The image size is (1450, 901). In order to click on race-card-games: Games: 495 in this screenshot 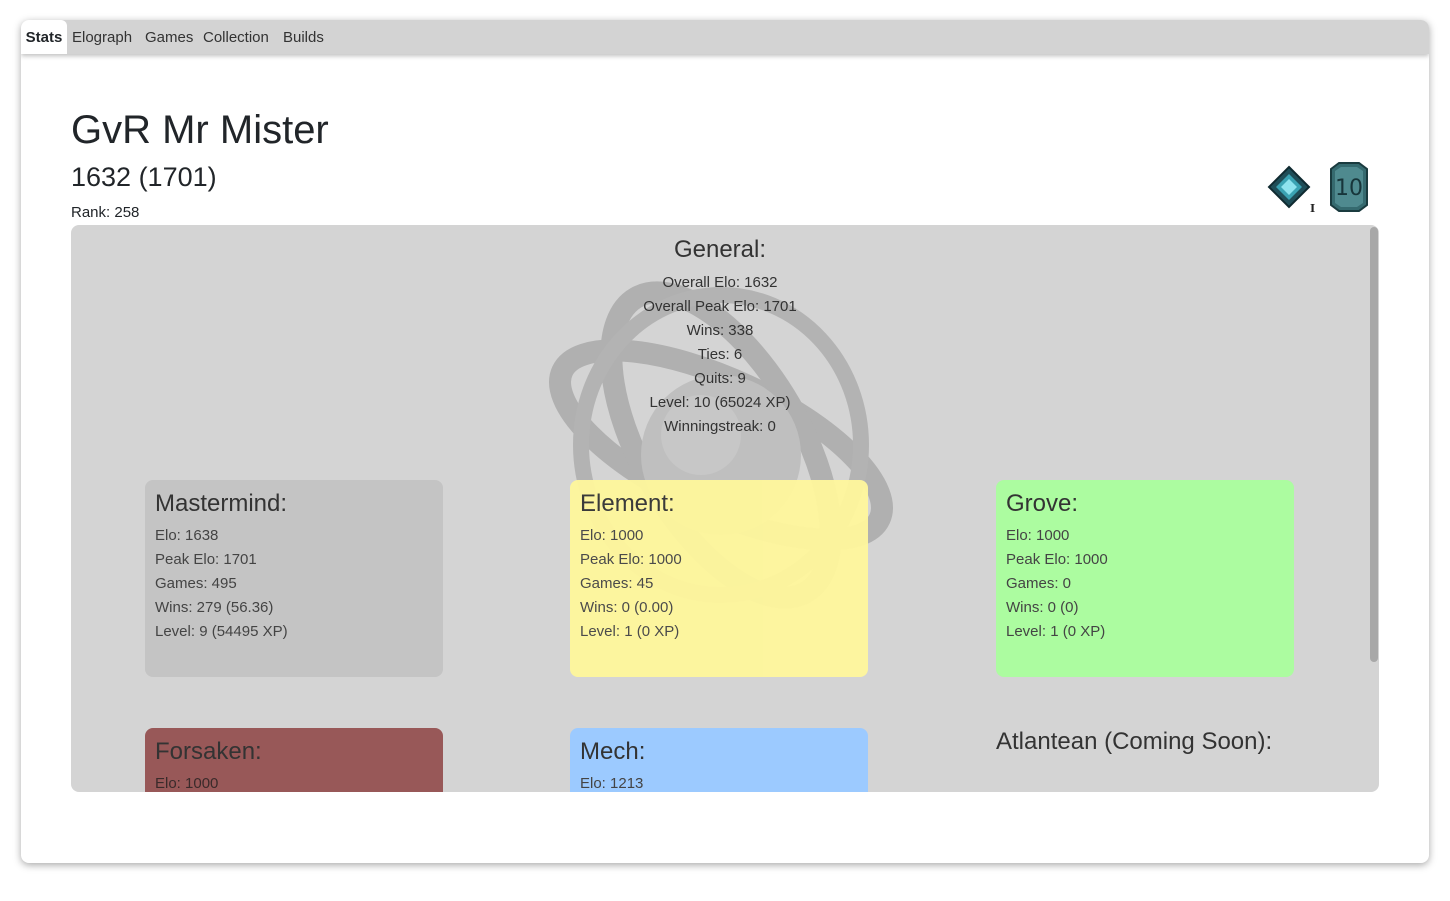, I will do `click(196, 583)`.